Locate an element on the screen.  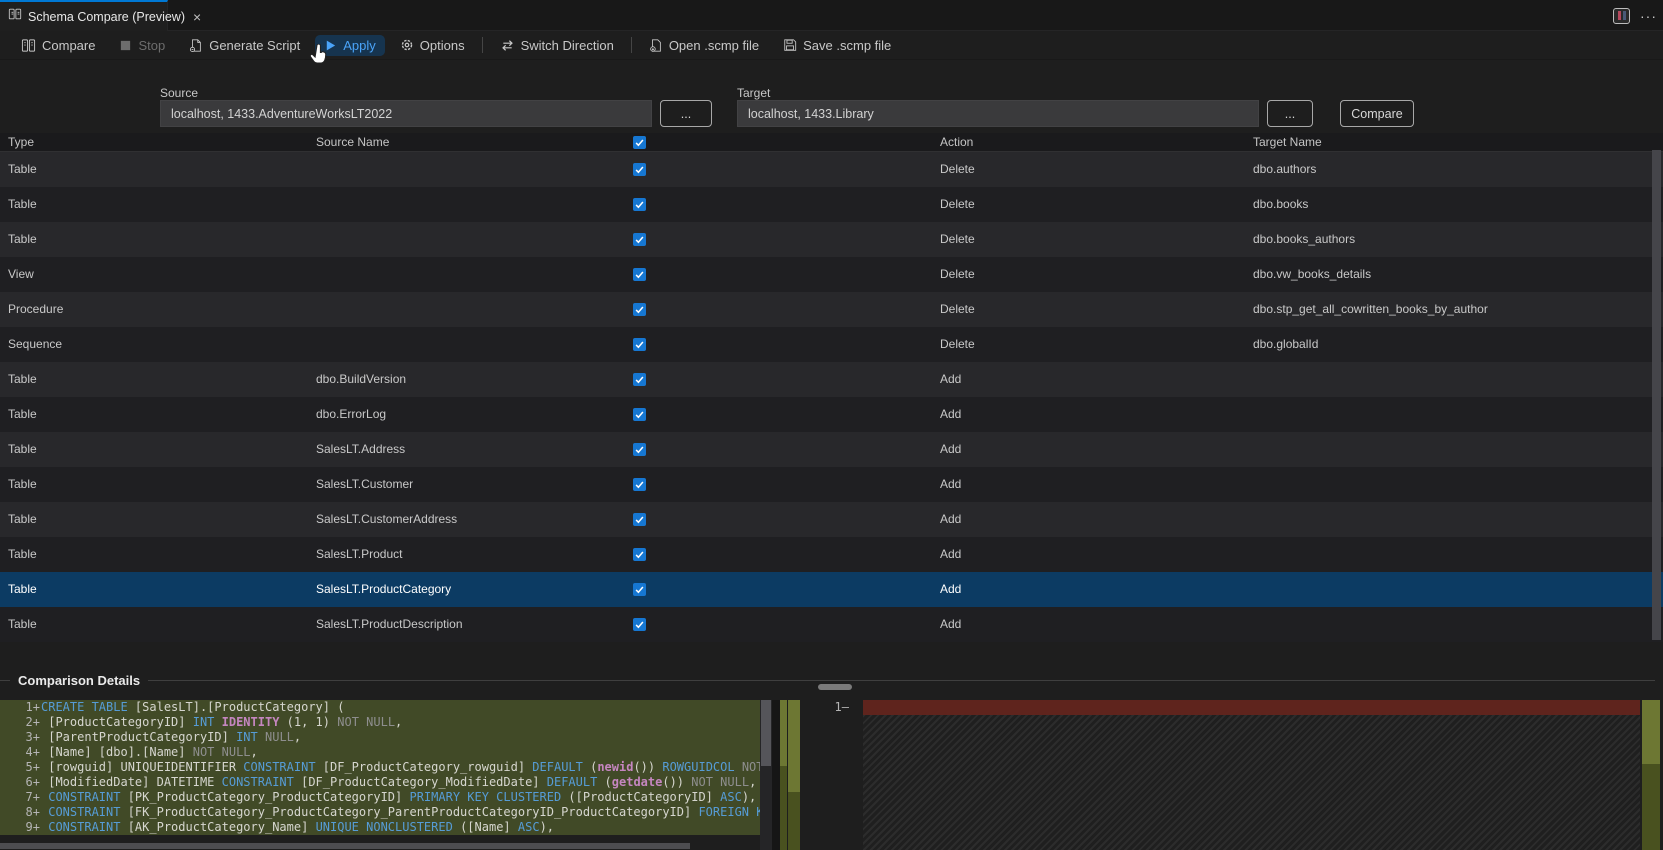
diff-left-h-scrollbar is located at coordinates (345, 846).